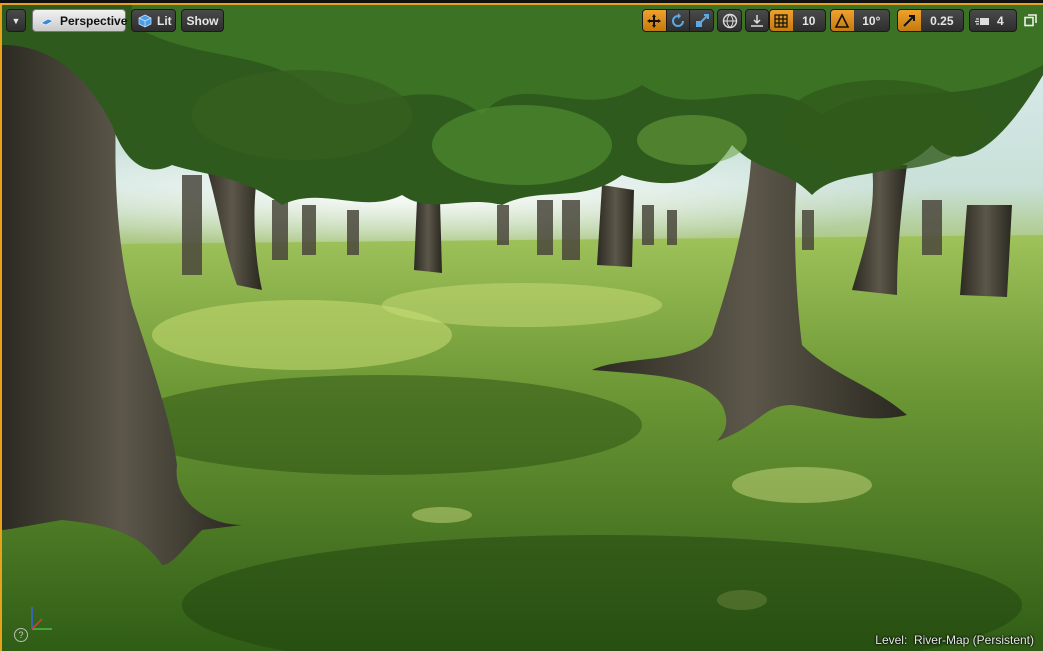 The image size is (1043, 651). I want to click on level-prefix: Level:, so click(891, 640).